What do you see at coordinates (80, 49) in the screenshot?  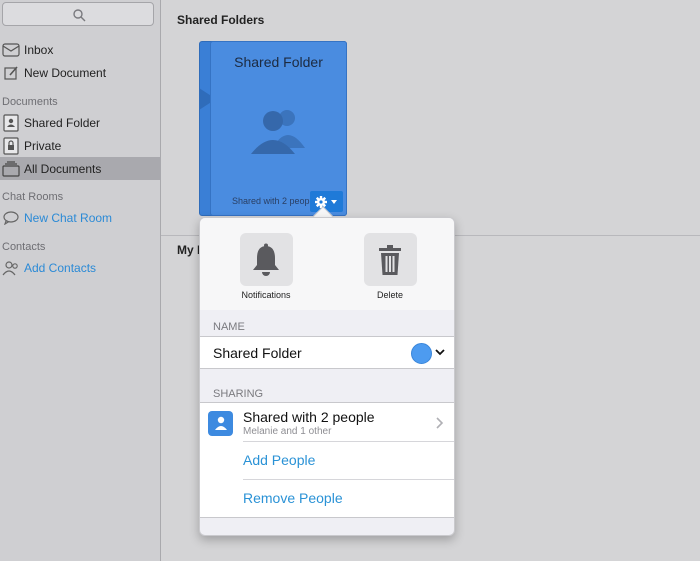 I see `sidebar-item-inbox: Inbox` at bounding box center [80, 49].